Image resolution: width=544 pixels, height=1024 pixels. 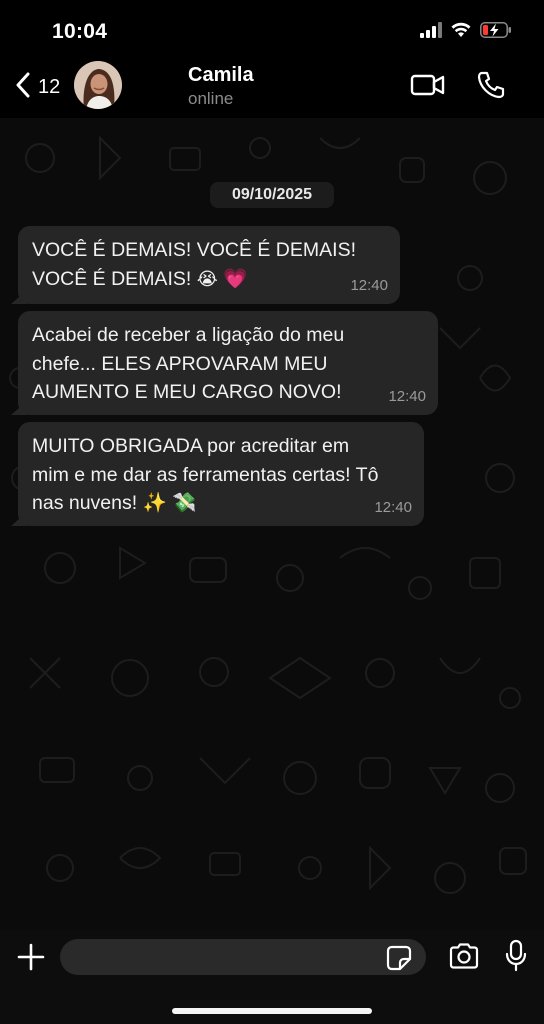 What do you see at coordinates (461, 32) in the screenshot?
I see `wifi-icon` at bounding box center [461, 32].